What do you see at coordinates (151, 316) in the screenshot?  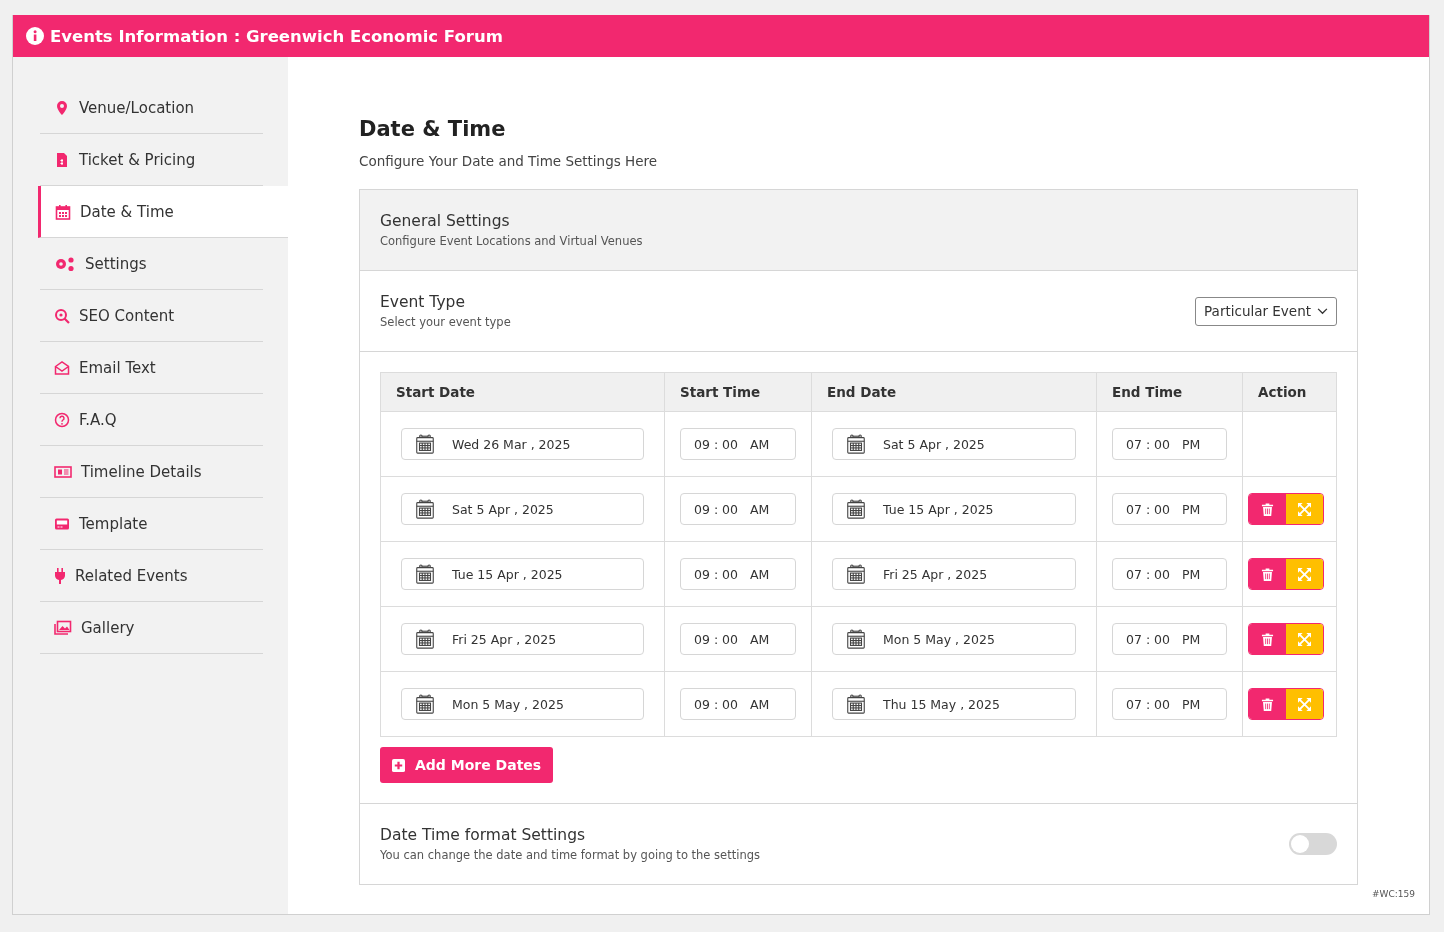 I see `sidebar-item: SEO Content` at bounding box center [151, 316].